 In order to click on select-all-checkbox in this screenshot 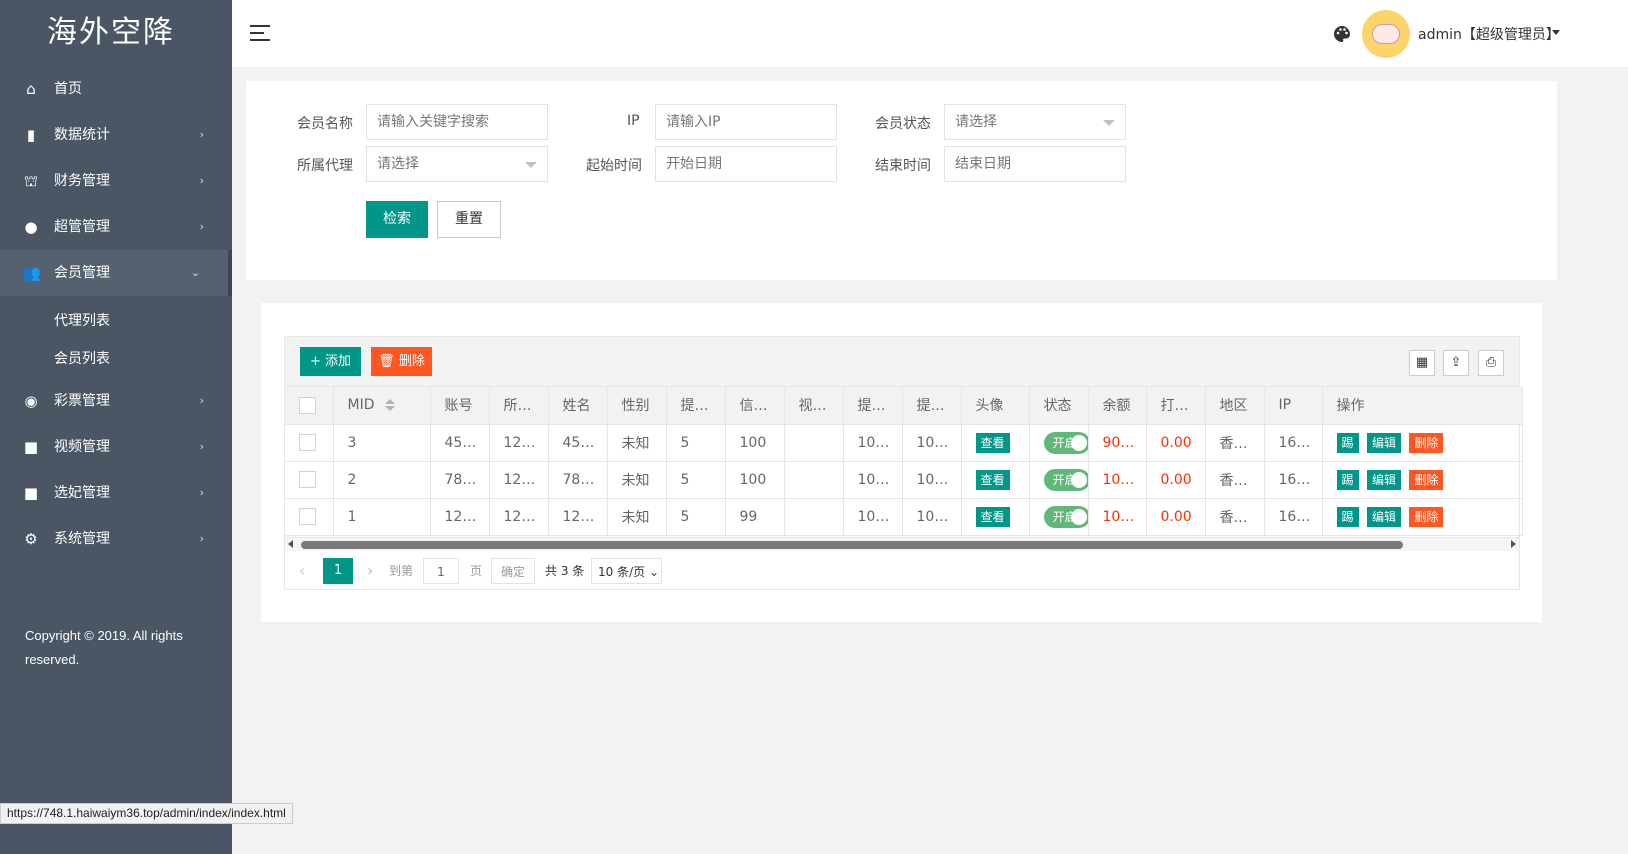, I will do `click(307, 405)`.